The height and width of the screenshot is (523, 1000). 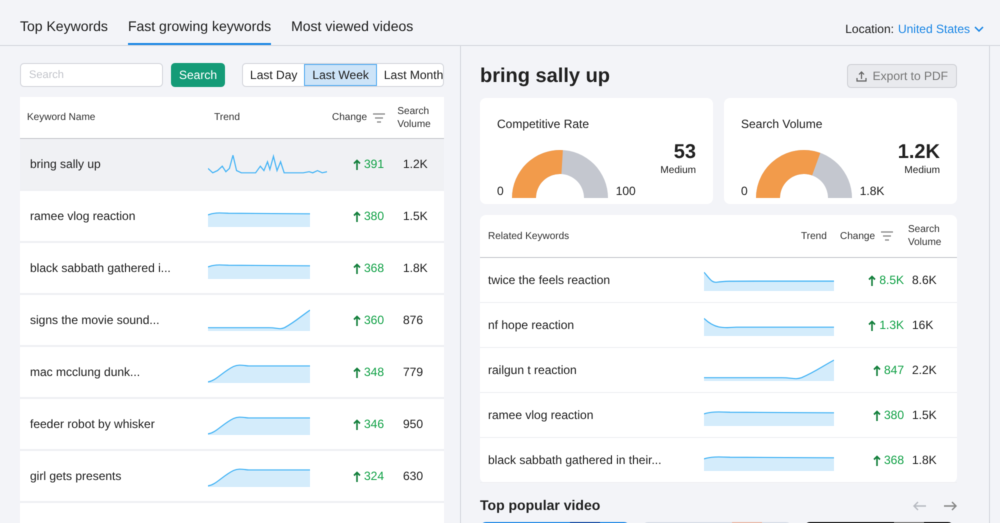 I want to click on volume-value: 779, so click(x=413, y=372).